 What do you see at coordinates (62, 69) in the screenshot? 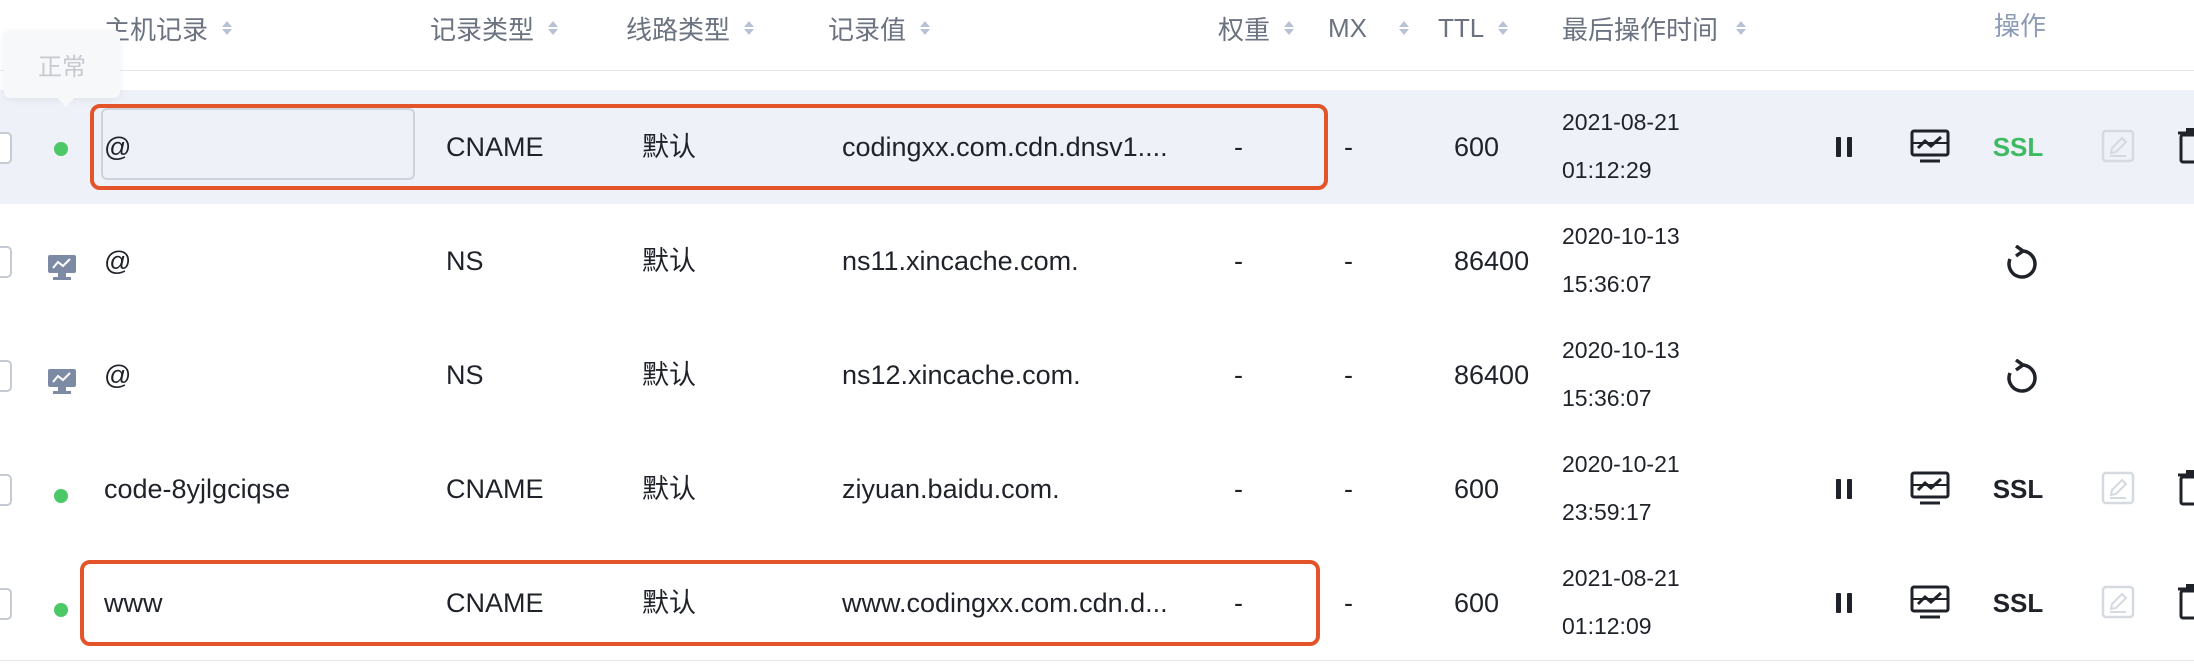
I see `status-tooltip: 正常` at bounding box center [62, 69].